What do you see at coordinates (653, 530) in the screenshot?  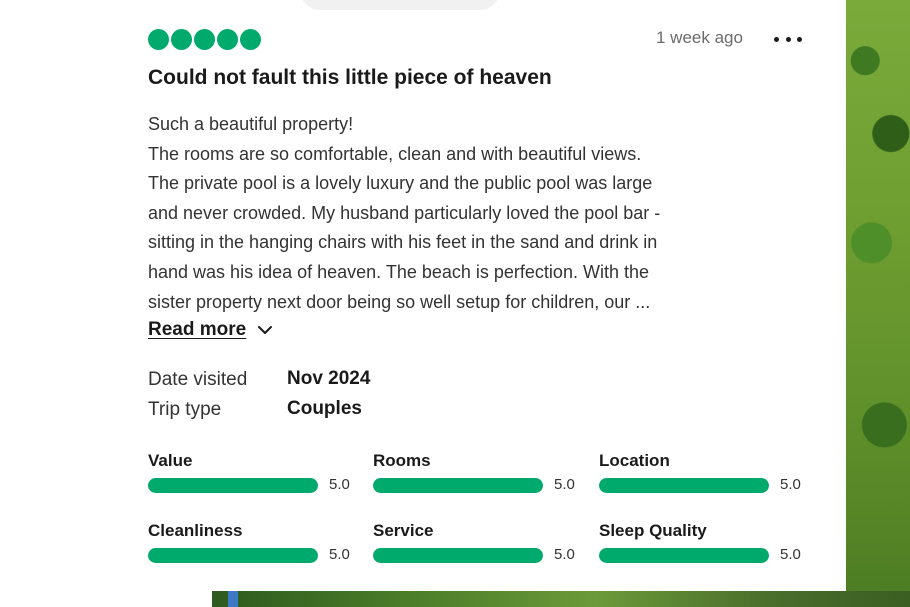 I see `sub-rating-label: Sleep Quality` at bounding box center [653, 530].